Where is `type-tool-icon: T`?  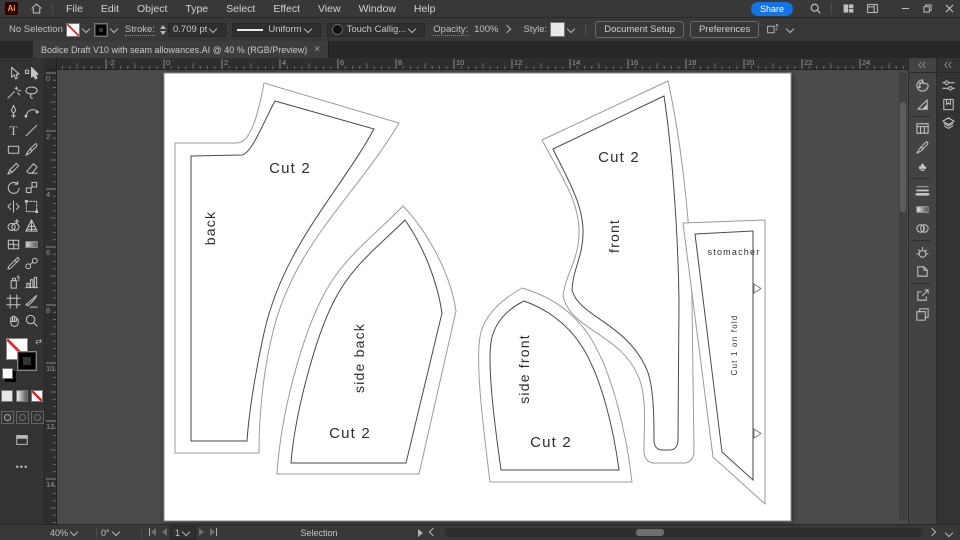 type-tool-icon: T is located at coordinates (13, 130).